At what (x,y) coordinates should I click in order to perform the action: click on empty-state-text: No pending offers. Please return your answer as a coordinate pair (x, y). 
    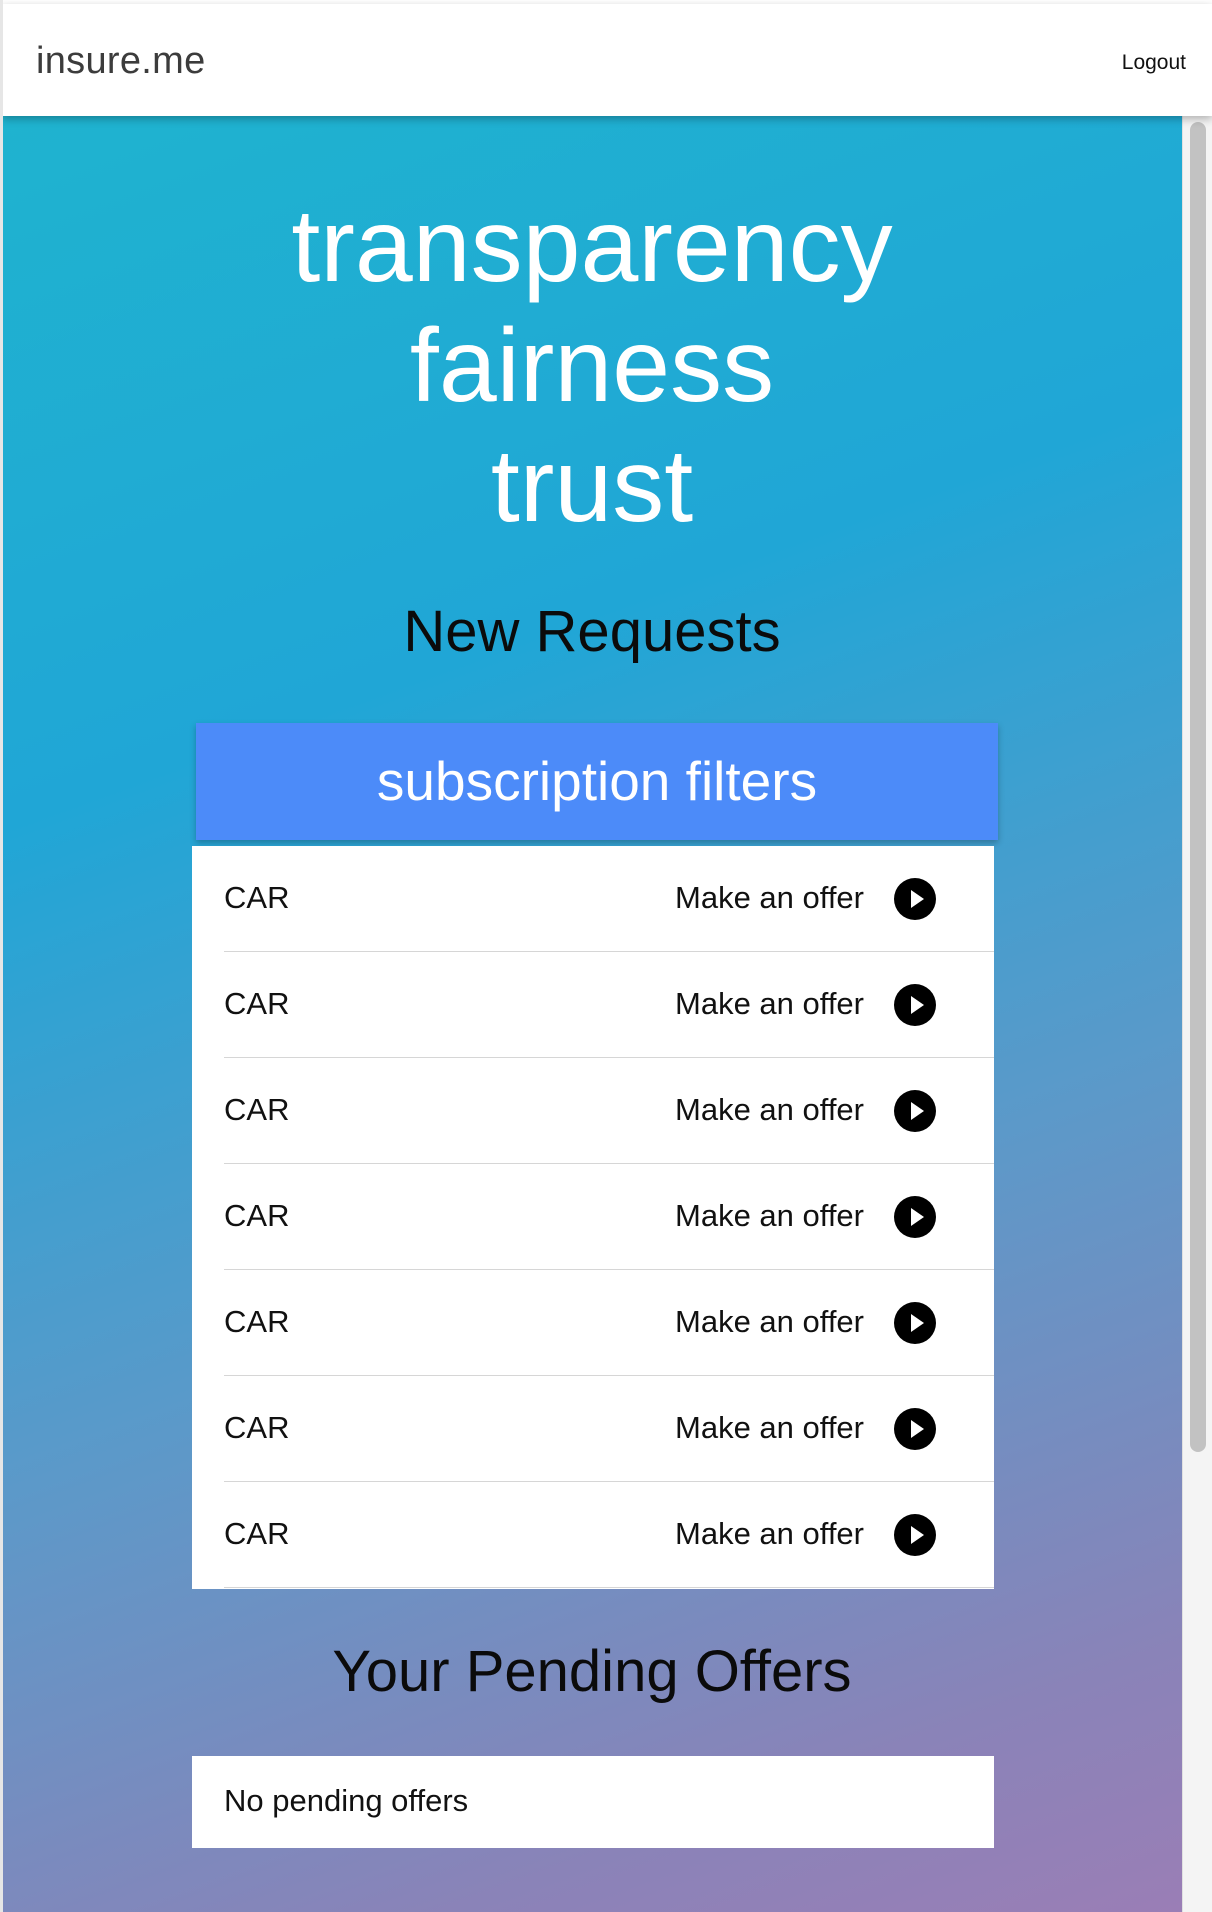
    Looking at the image, I should click on (346, 1800).